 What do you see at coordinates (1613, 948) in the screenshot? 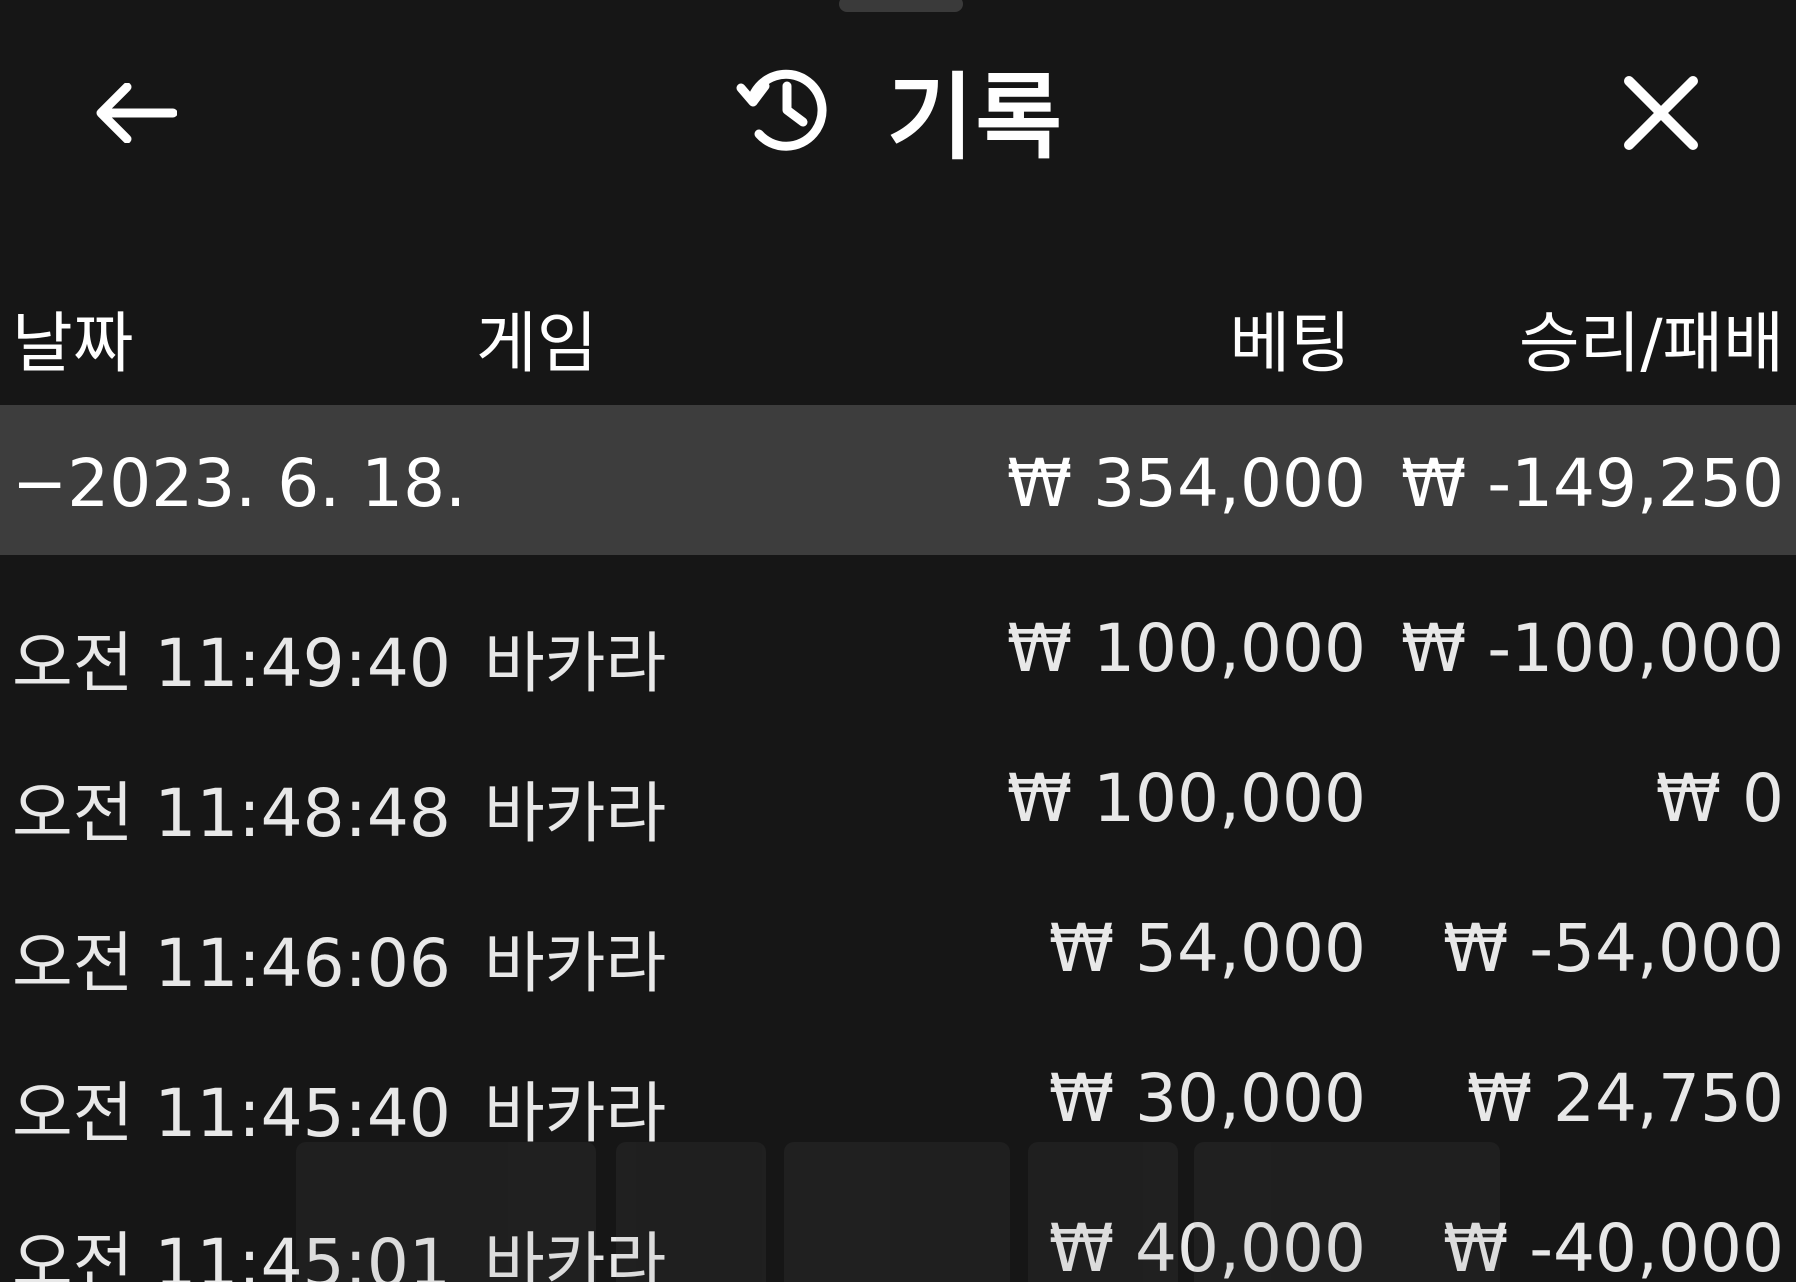
I see `record-result: ₩ -54,000` at bounding box center [1613, 948].